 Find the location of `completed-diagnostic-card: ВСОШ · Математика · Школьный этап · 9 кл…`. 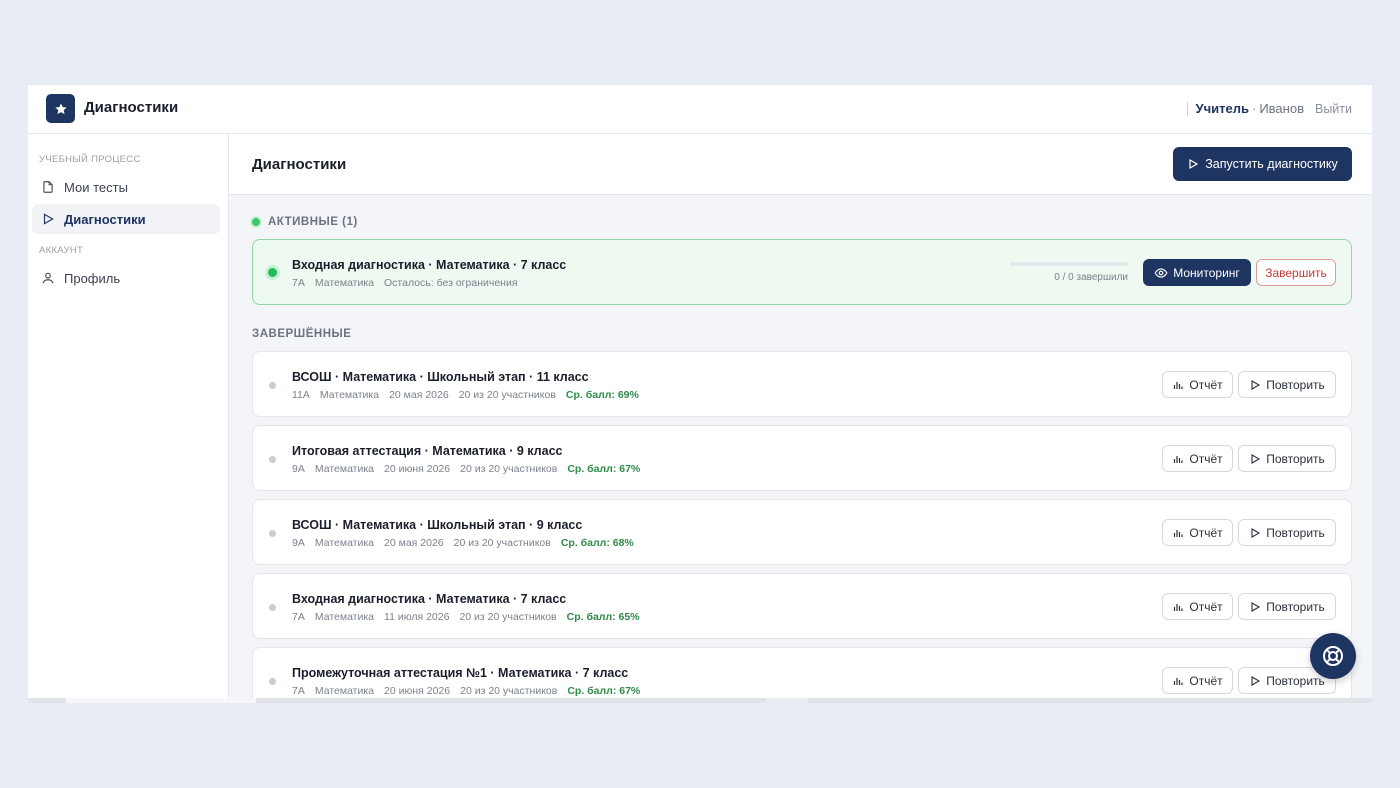

completed-diagnostic-card: ВСОШ · Математика · Школьный этап · 9 кл… is located at coordinates (802, 532).